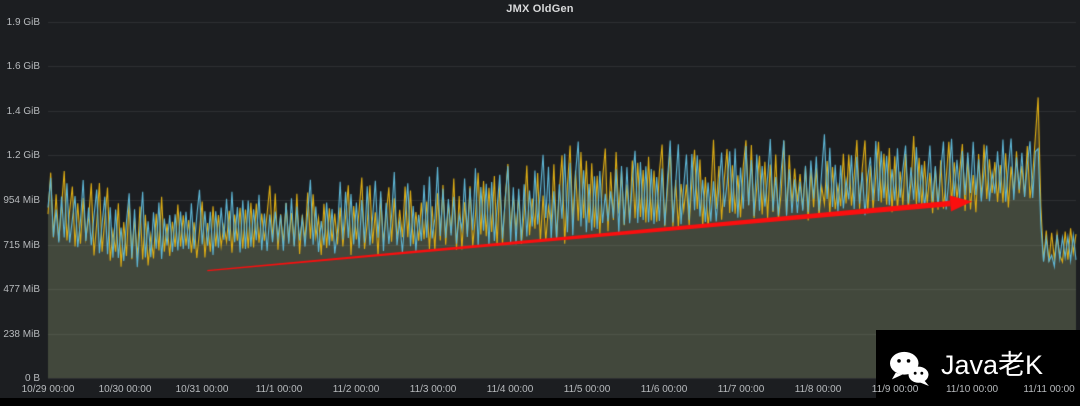 The width and height of the screenshot is (1080, 406). What do you see at coordinates (540, 9) in the screenshot?
I see `panel-title: JMX OldGen` at bounding box center [540, 9].